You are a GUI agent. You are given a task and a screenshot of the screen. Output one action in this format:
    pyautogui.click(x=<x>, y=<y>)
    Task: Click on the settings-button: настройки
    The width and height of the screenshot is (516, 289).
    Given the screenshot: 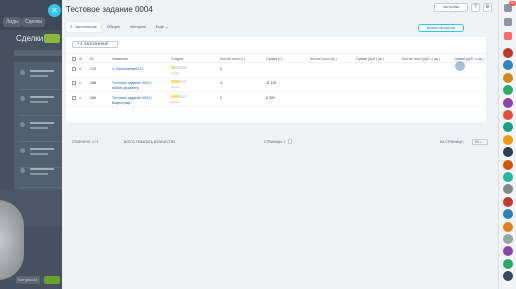 What is the action you would take?
    pyautogui.click(x=451, y=7)
    